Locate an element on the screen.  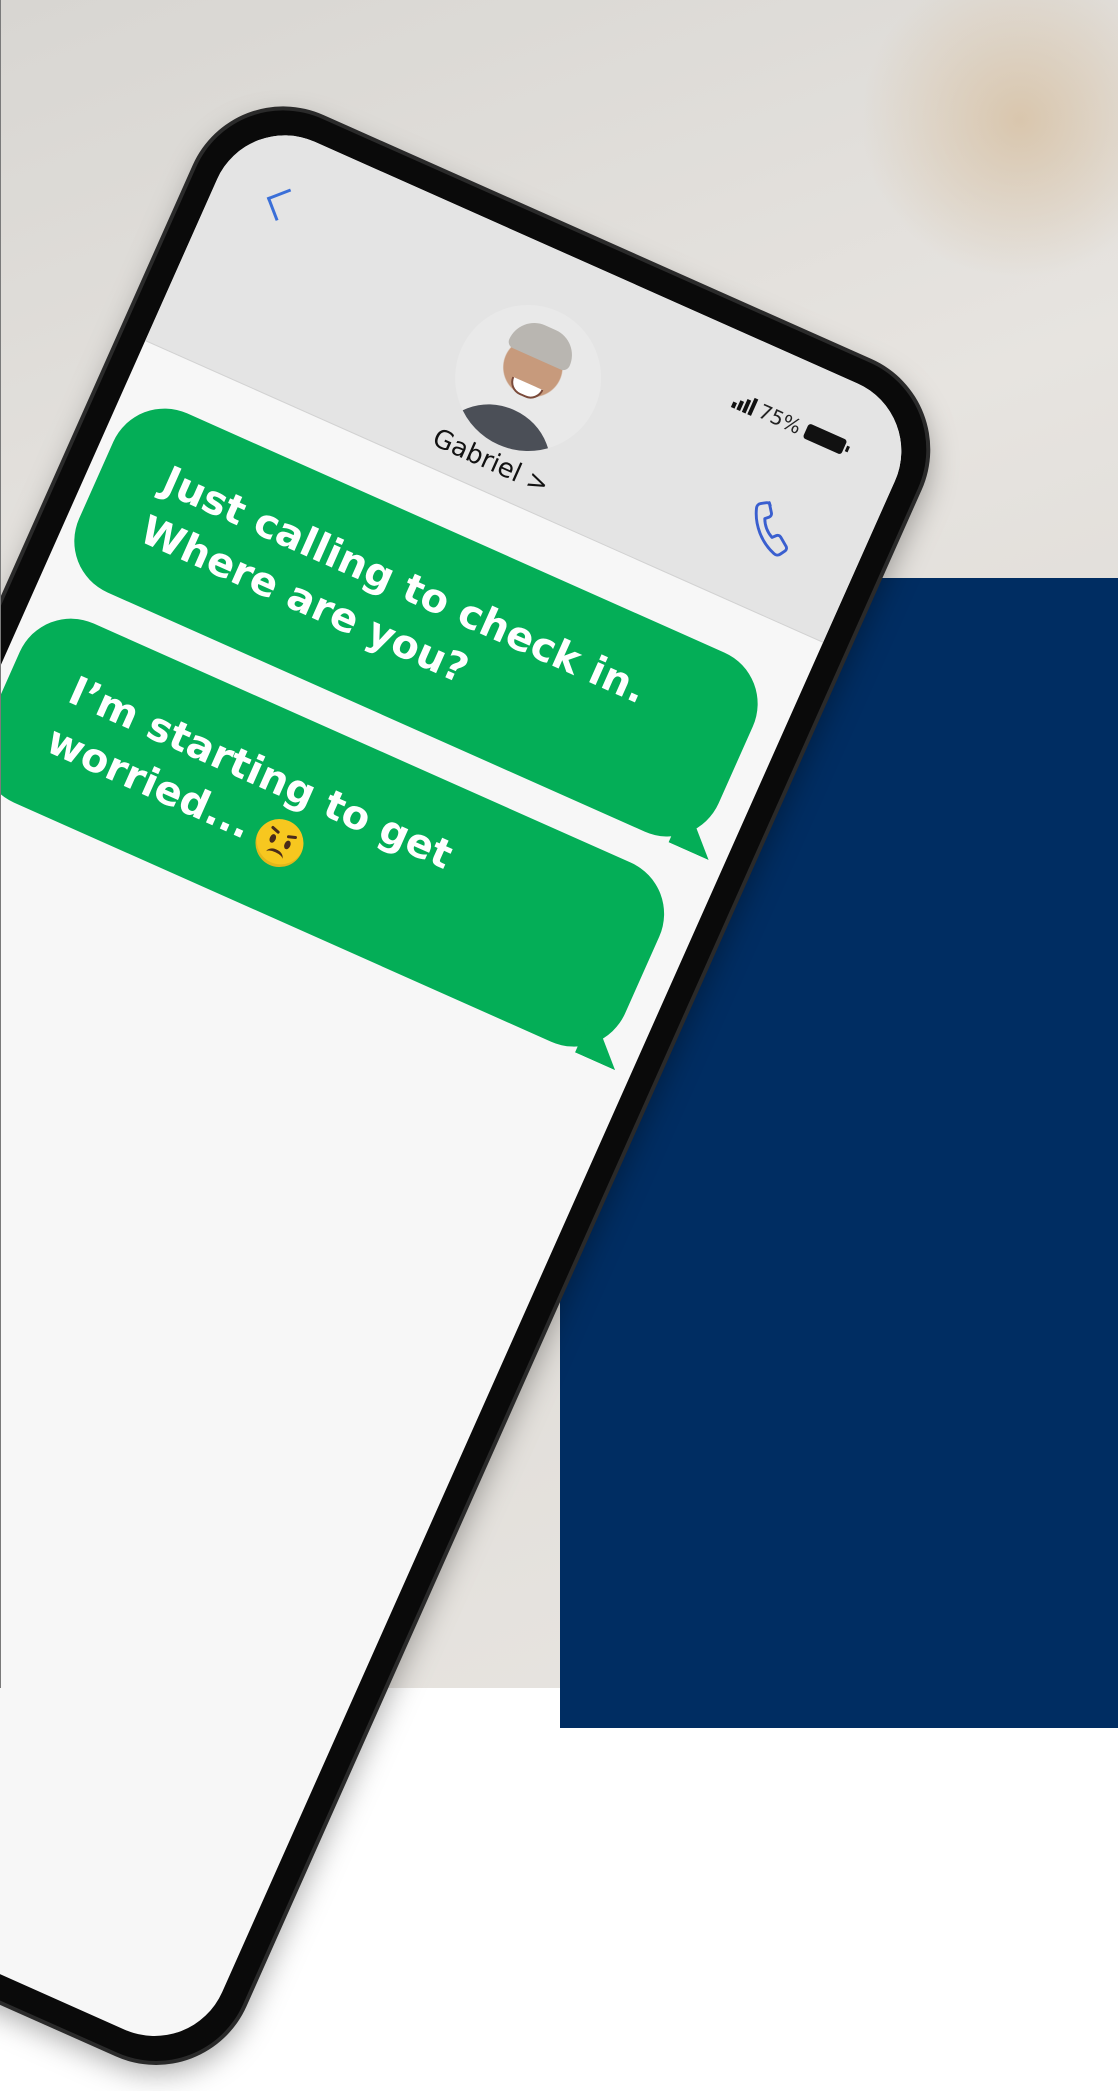
phone-call-icon is located at coordinates (772, 528).